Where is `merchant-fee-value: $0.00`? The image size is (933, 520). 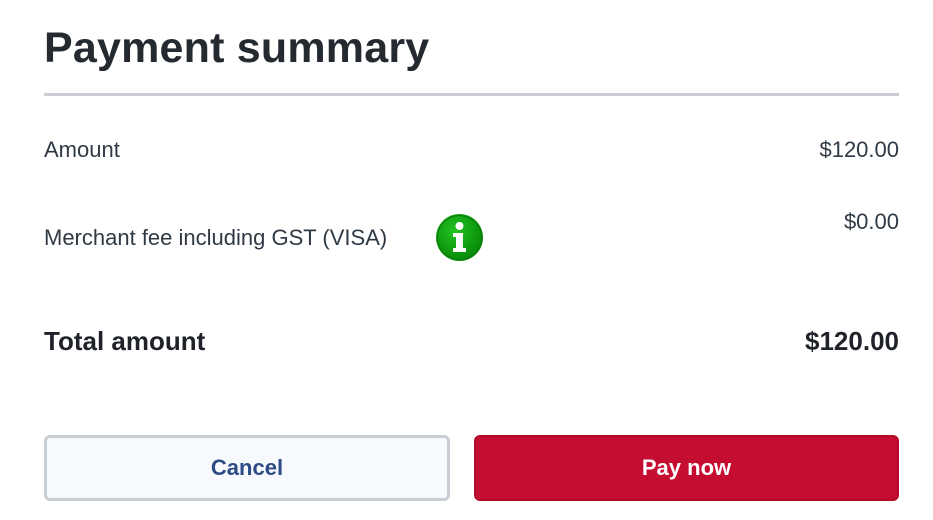 merchant-fee-value: $0.00 is located at coordinates (871, 221).